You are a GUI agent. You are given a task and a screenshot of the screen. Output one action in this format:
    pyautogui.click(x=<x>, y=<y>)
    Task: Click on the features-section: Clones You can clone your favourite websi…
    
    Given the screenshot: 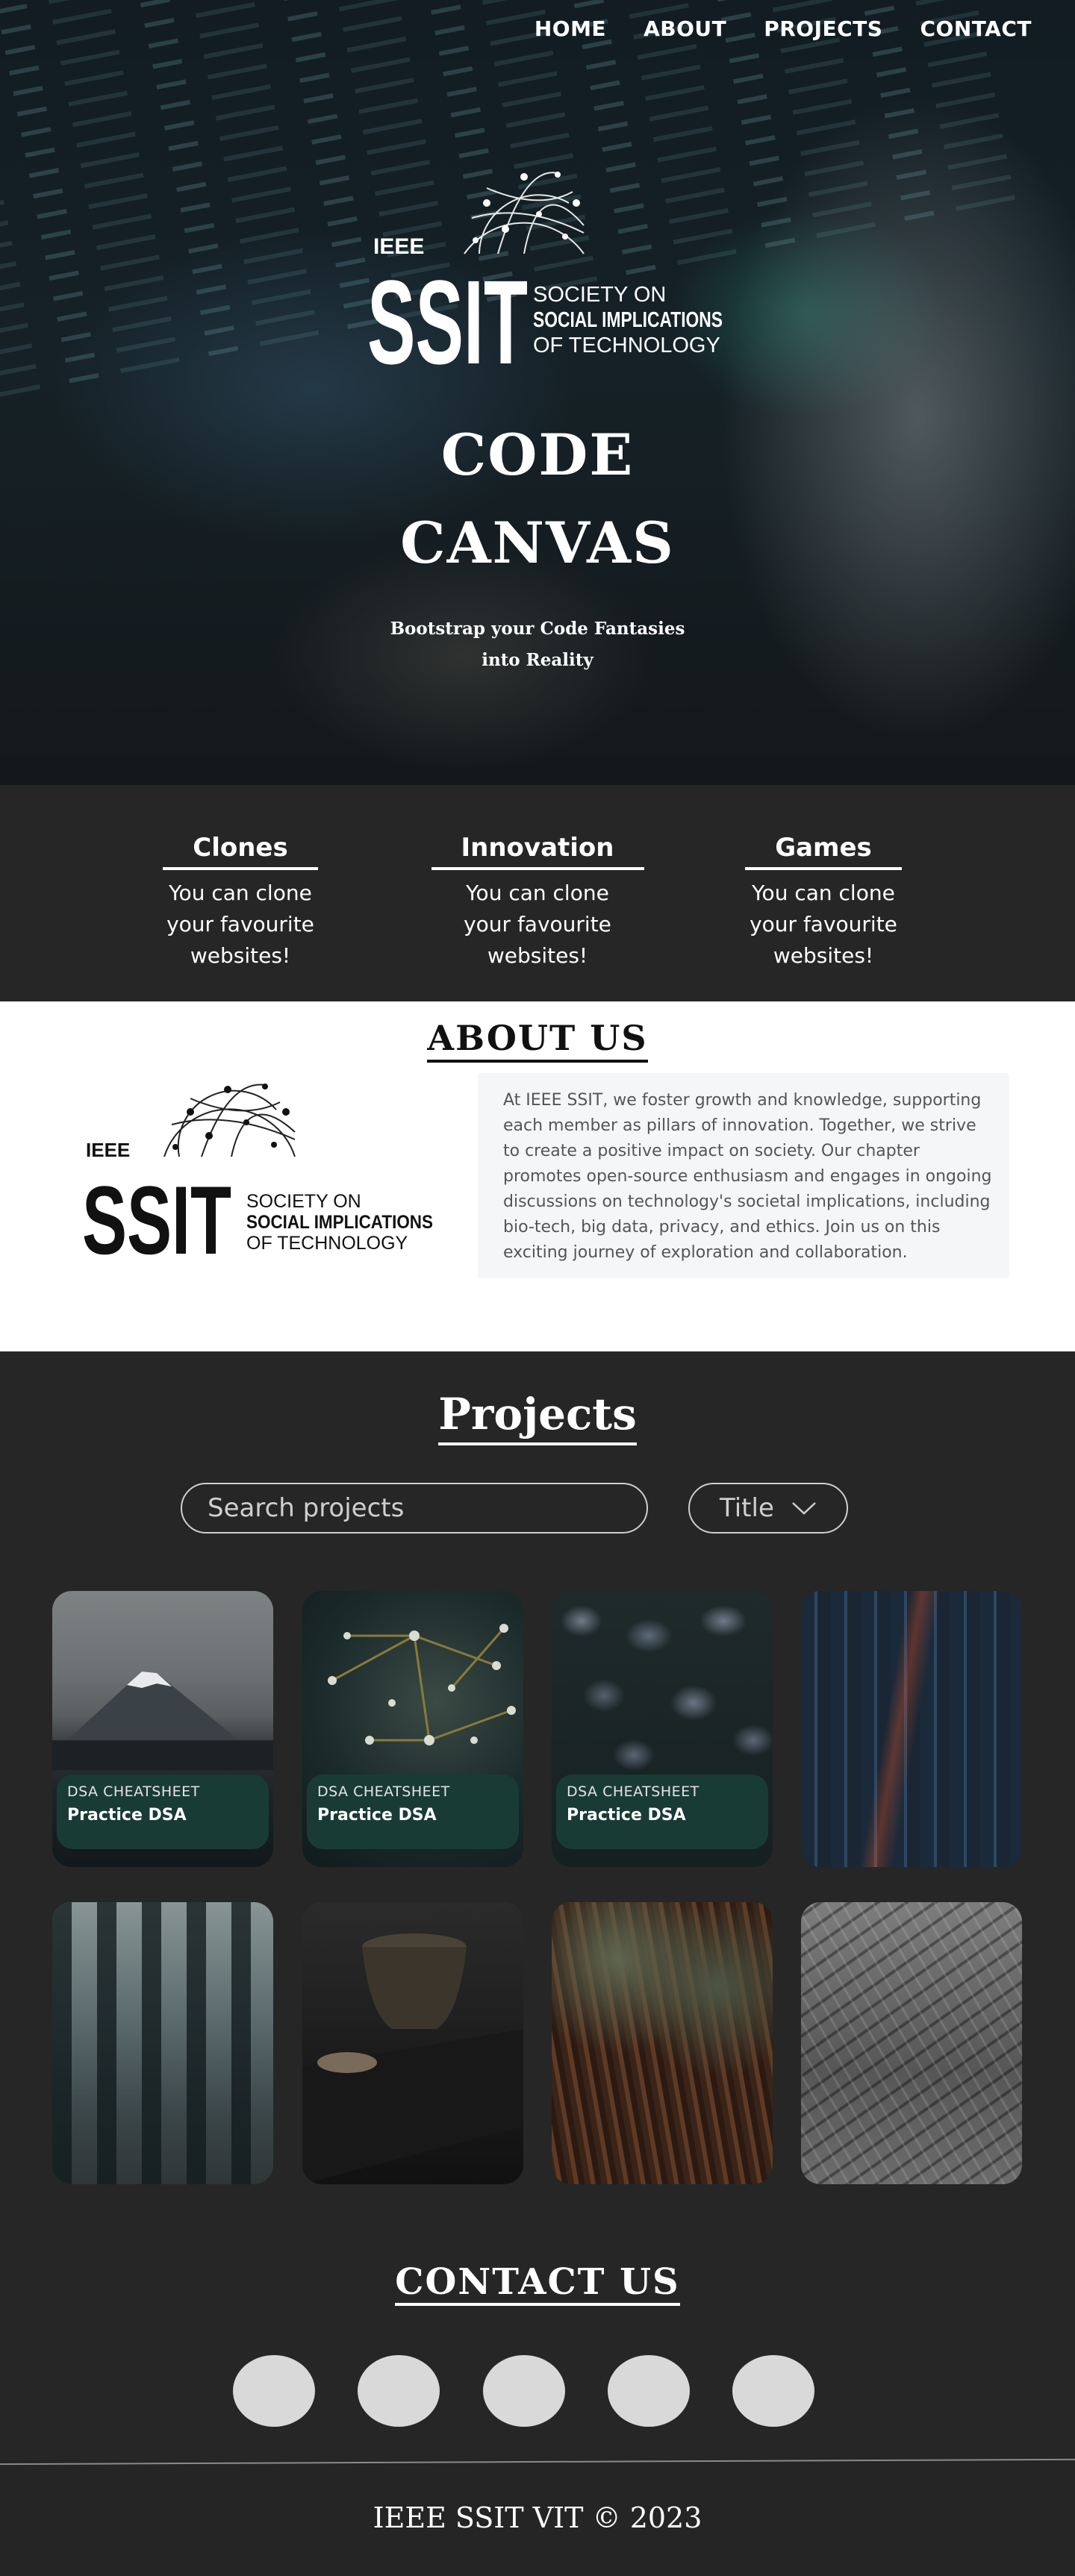 What is the action you would take?
    pyautogui.click(x=537, y=893)
    